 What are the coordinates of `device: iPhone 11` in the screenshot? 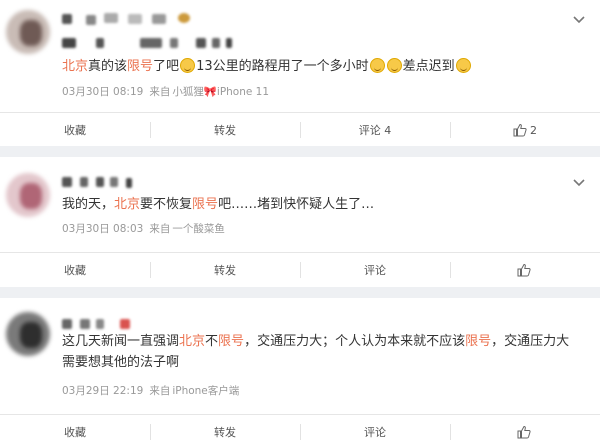 It's located at (243, 92).